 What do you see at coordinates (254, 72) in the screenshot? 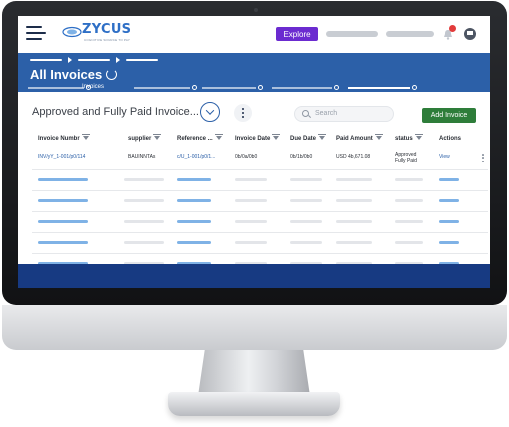
I see `page-header: All Invoices Invoices` at bounding box center [254, 72].